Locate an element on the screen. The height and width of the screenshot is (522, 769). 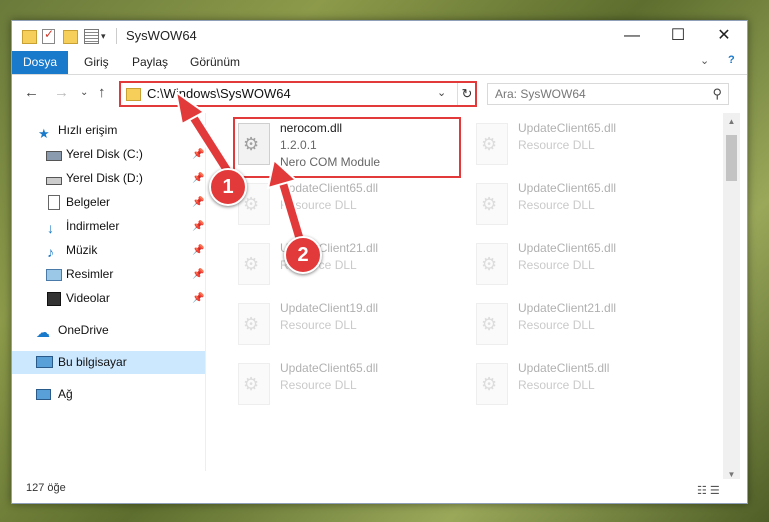
new-folder-icon is located at coordinates (70, 37).